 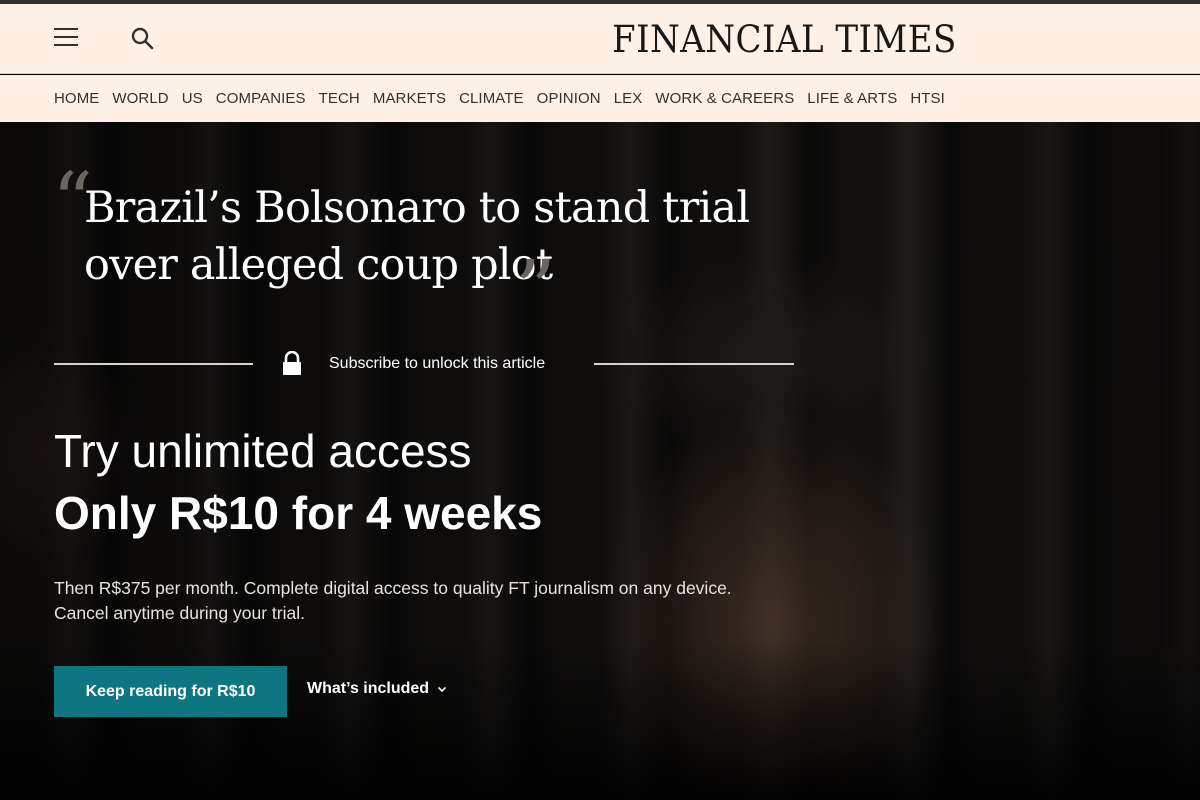 What do you see at coordinates (535, 289) in the screenshot?
I see `close-quote-mark: ”` at bounding box center [535, 289].